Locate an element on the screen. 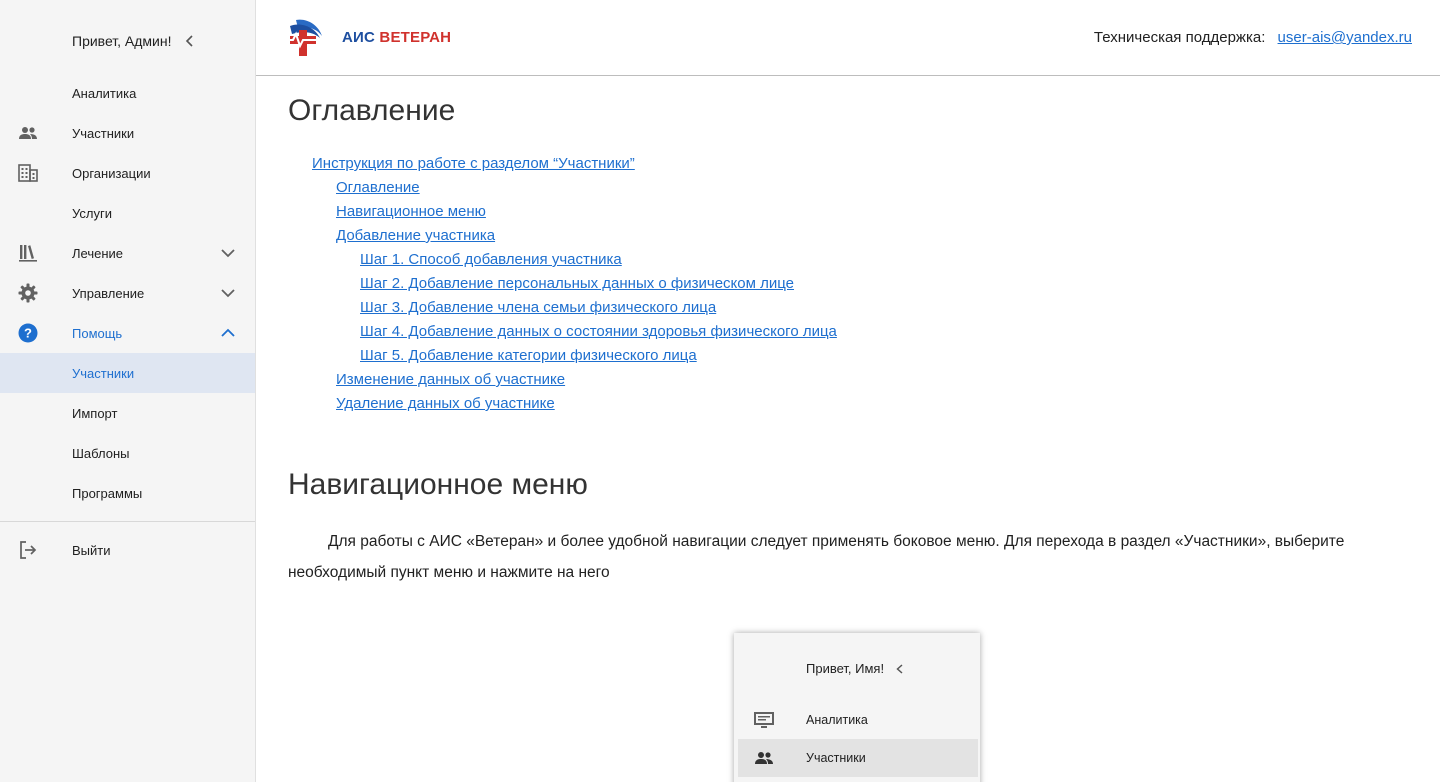 Image resolution: width=1440 pixels, height=782 pixels. sidebar-item-label: Организации is located at coordinates (111, 173).